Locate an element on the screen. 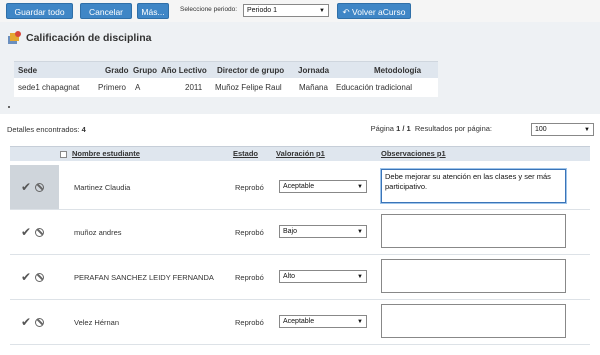  page-indicator: Página 1 / 1 Resultados por página: is located at coordinates (431, 128).